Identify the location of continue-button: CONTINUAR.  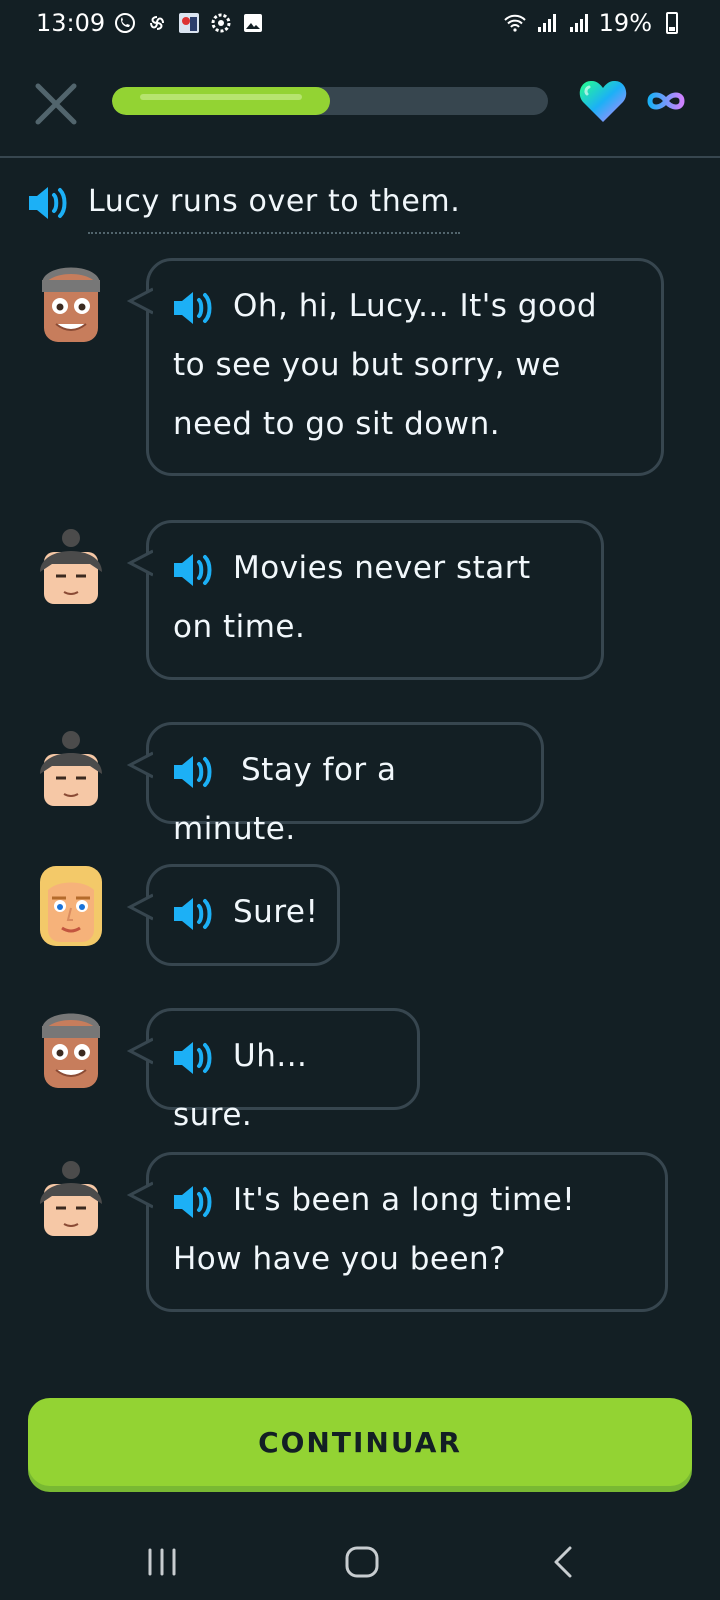
(360, 1442).